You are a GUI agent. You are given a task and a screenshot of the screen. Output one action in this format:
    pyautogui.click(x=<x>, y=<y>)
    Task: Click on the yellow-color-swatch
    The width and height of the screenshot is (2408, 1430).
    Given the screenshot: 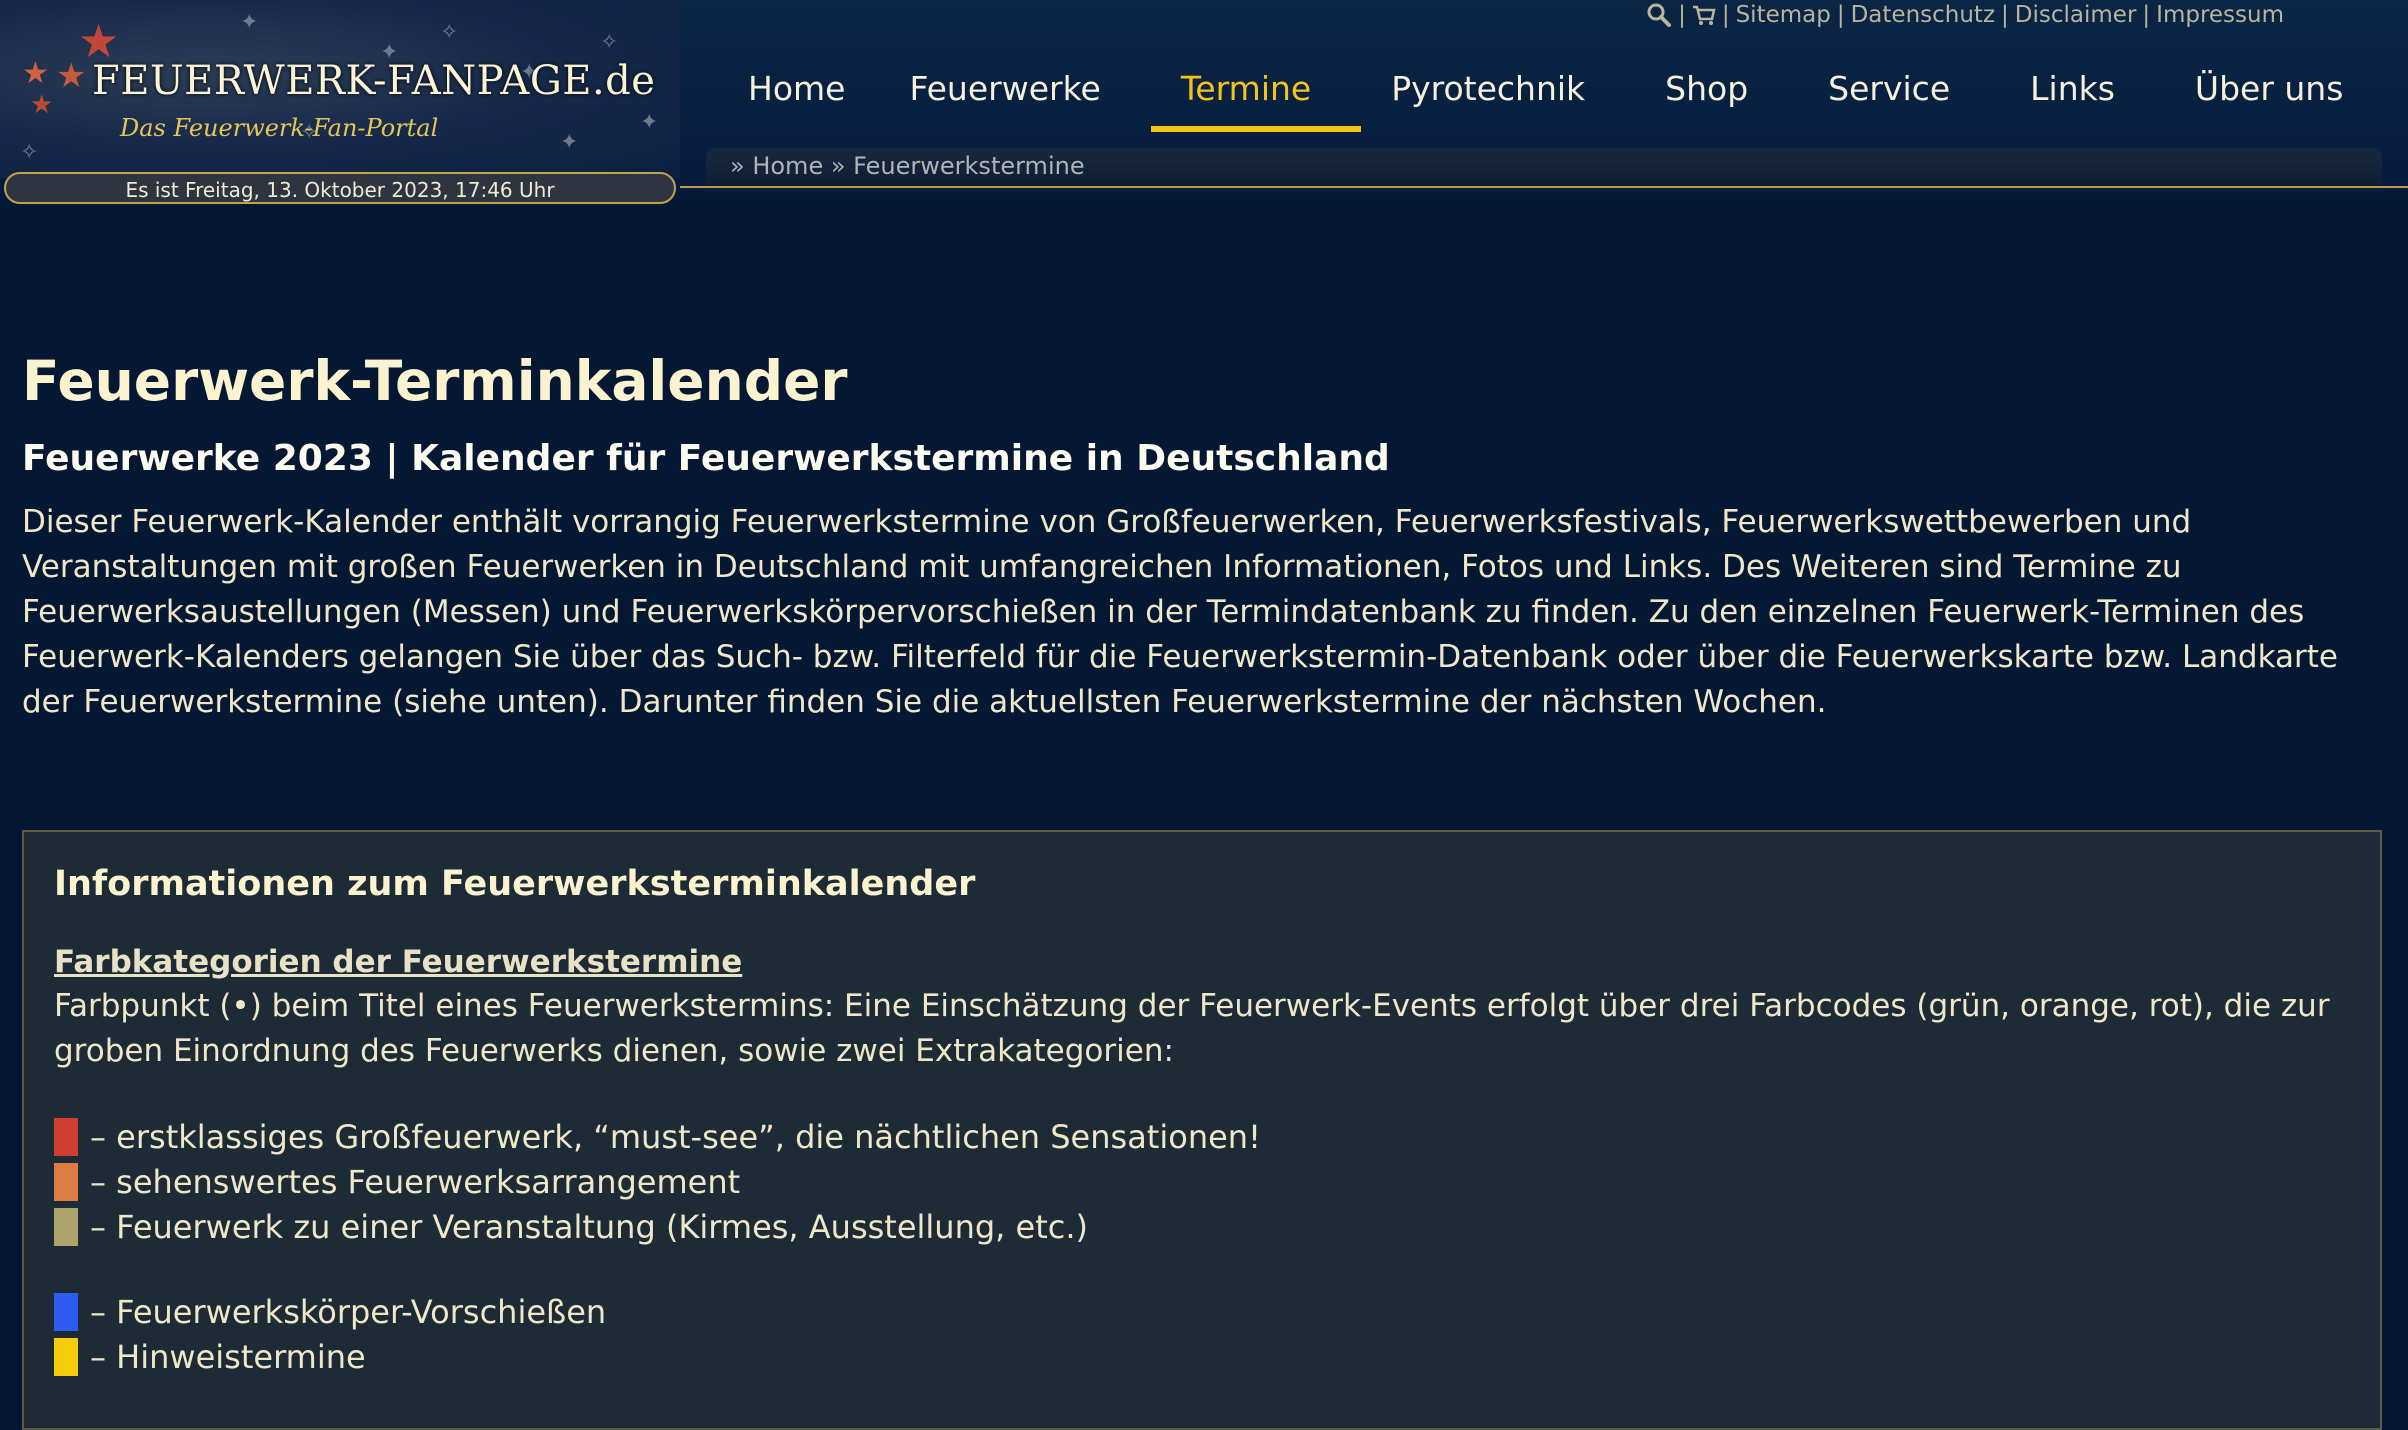 What is the action you would take?
    pyautogui.click(x=66, y=1356)
    